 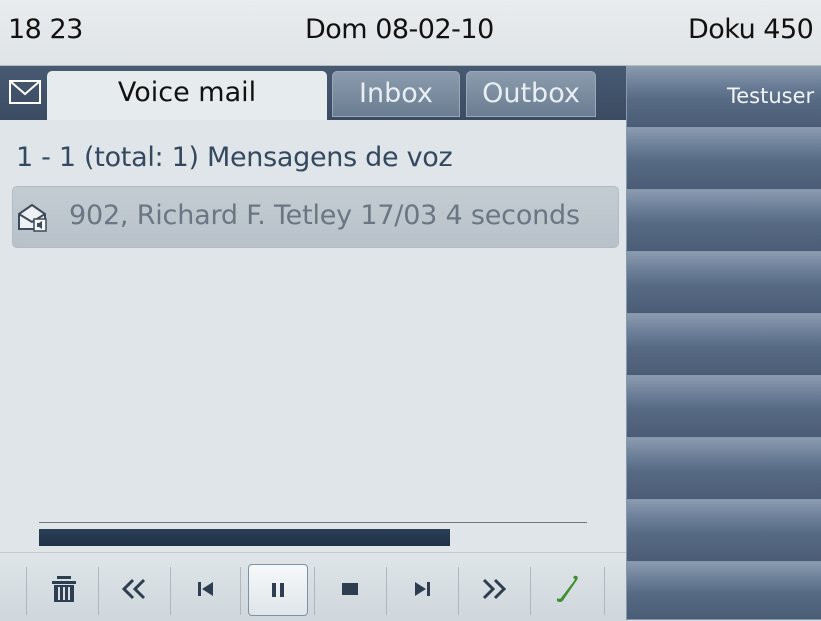 I want to click on tab-inbox: Inbox, so click(x=396, y=94).